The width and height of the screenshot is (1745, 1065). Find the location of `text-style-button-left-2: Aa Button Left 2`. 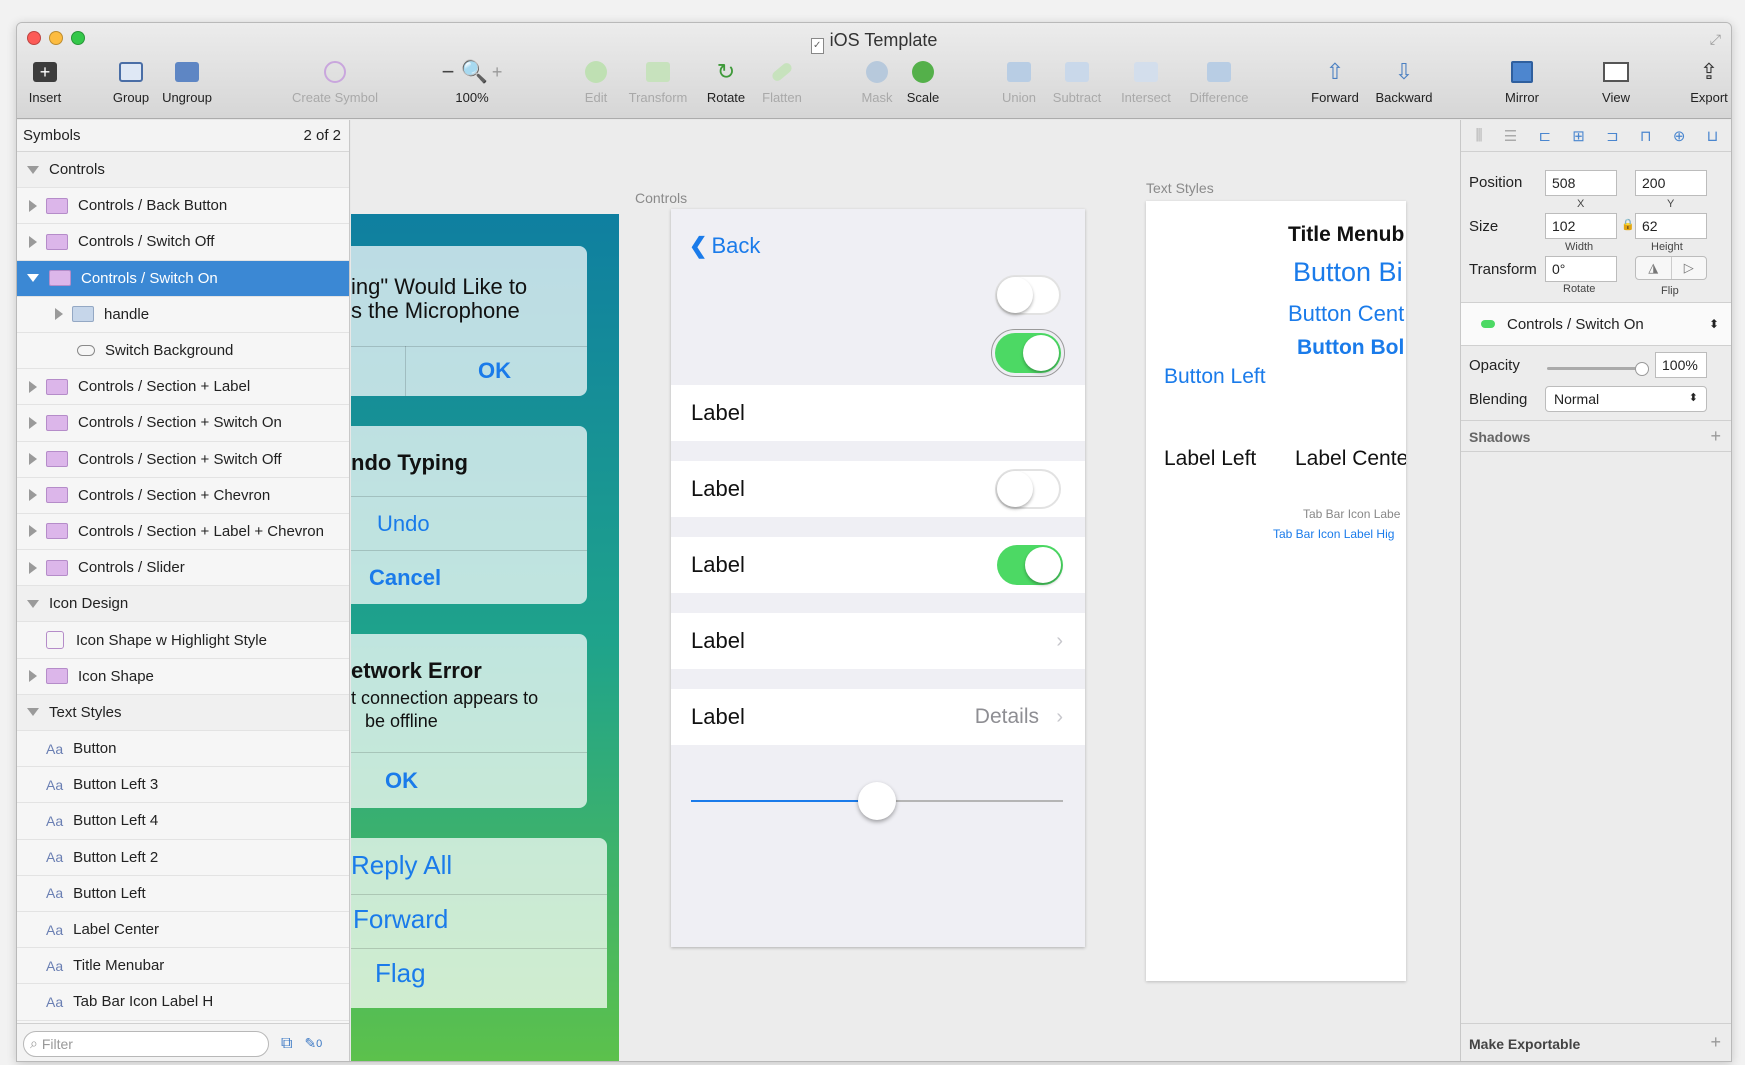

text-style-button-left-2: Aa Button Left 2 is located at coordinates (183, 858).